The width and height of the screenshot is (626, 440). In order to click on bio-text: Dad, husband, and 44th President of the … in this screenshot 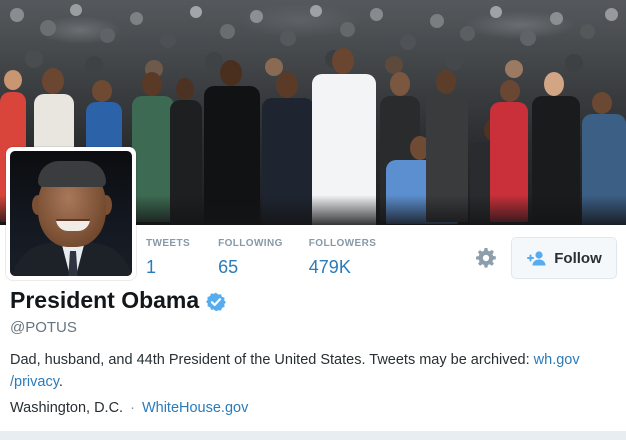, I will do `click(272, 360)`.